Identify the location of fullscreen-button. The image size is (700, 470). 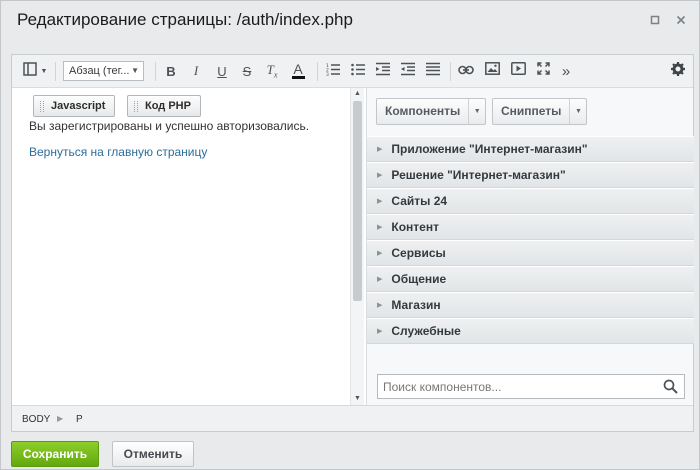
(543, 71).